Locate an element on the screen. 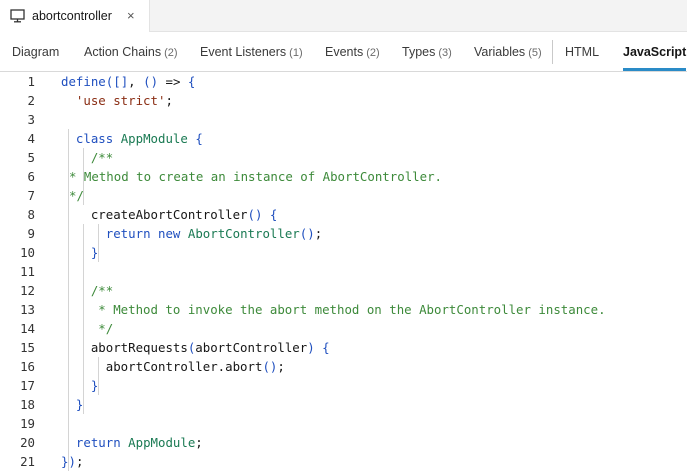 The width and height of the screenshot is (687, 472). line-number: 4 is located at coordinates (31, 138).